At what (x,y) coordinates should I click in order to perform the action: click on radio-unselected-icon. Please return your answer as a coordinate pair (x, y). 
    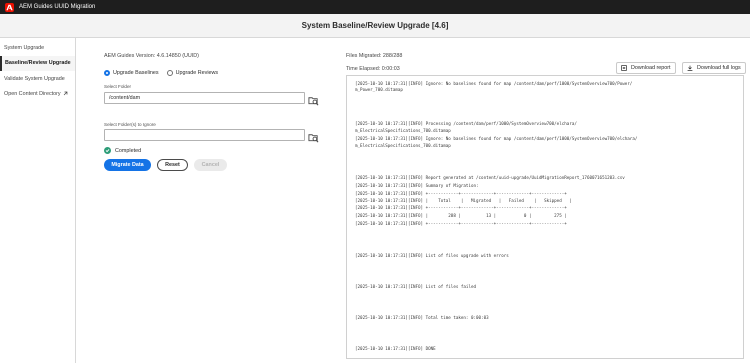
    Looking at the image, I should click on (169, 73).